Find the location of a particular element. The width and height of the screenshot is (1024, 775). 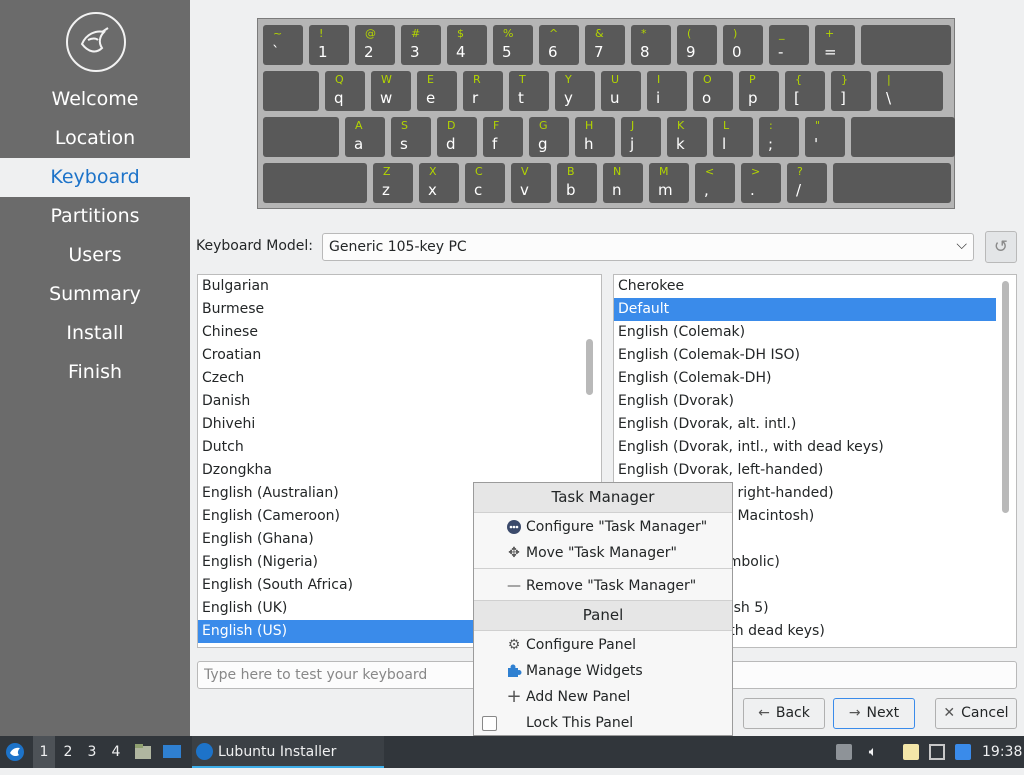

list-item: English (Colemak-DH ISO) is located at coordinates (805, 355).